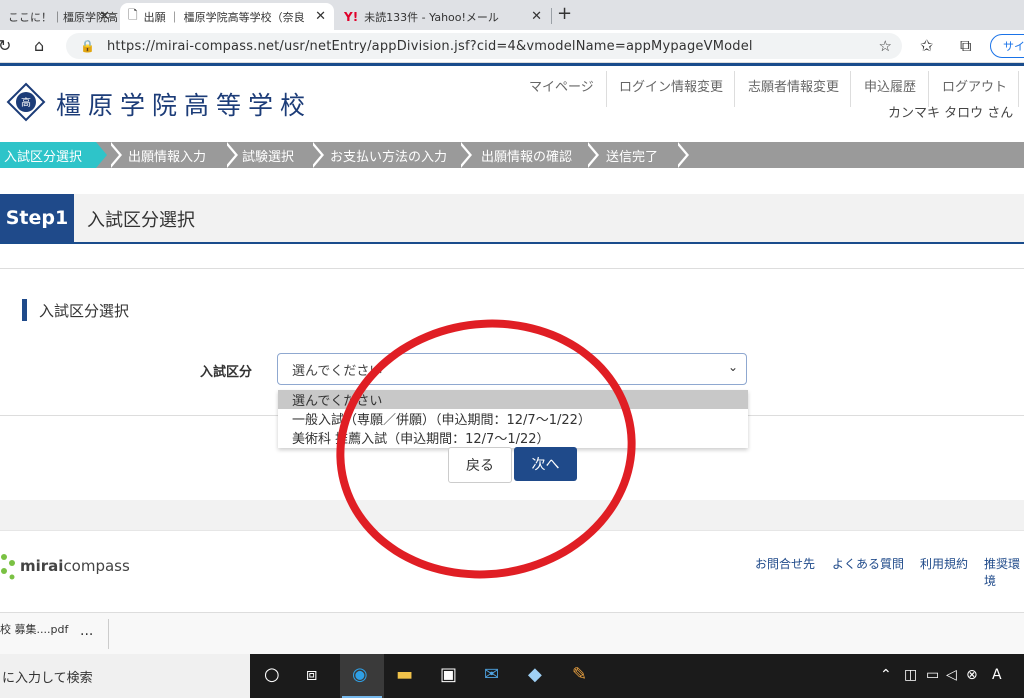  Describe the element at coordinates (910, 675) in the screenshot. I see `device-icon: ◫` at that location.